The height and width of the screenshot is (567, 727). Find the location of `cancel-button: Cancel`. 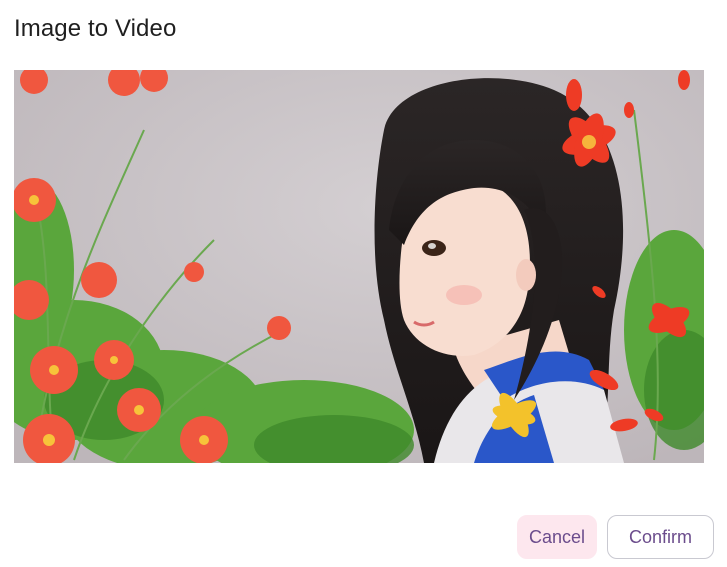

cancel-button: Cancel is located at coordinates (557, 537).